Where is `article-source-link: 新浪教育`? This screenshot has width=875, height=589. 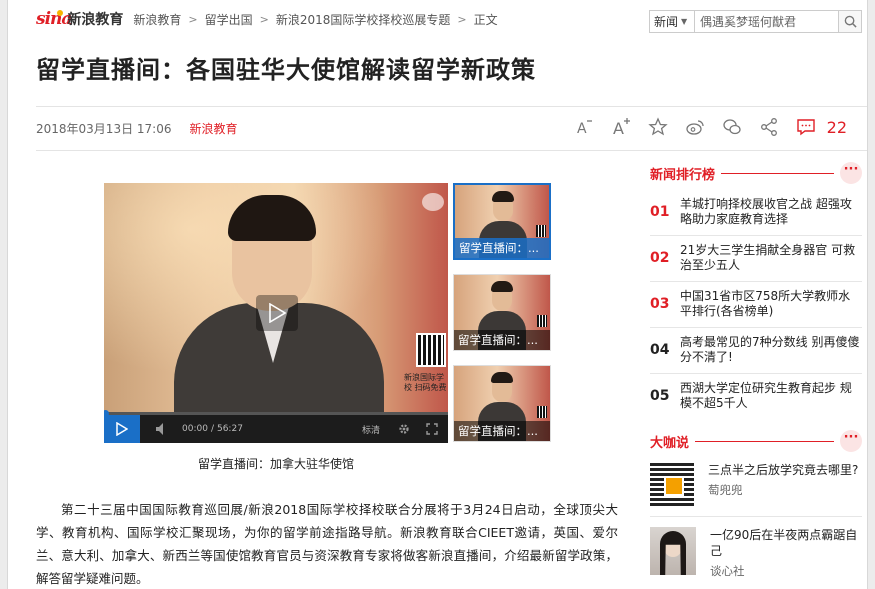 article-source-link: 新浪教育 is located at coordinates (213, 128).